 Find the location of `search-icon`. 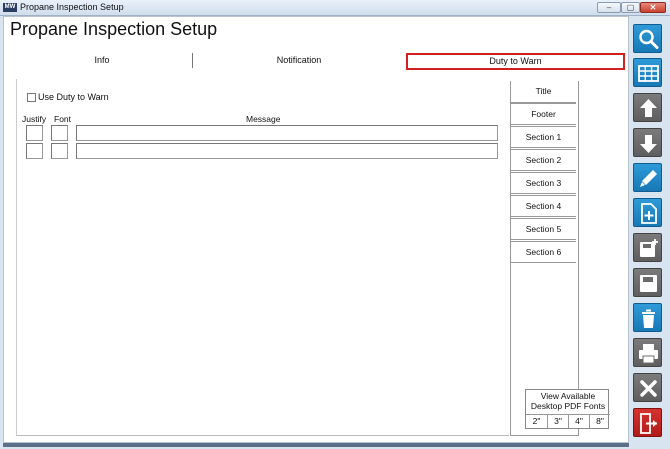

search-icon is located at coordinates (649, 39).